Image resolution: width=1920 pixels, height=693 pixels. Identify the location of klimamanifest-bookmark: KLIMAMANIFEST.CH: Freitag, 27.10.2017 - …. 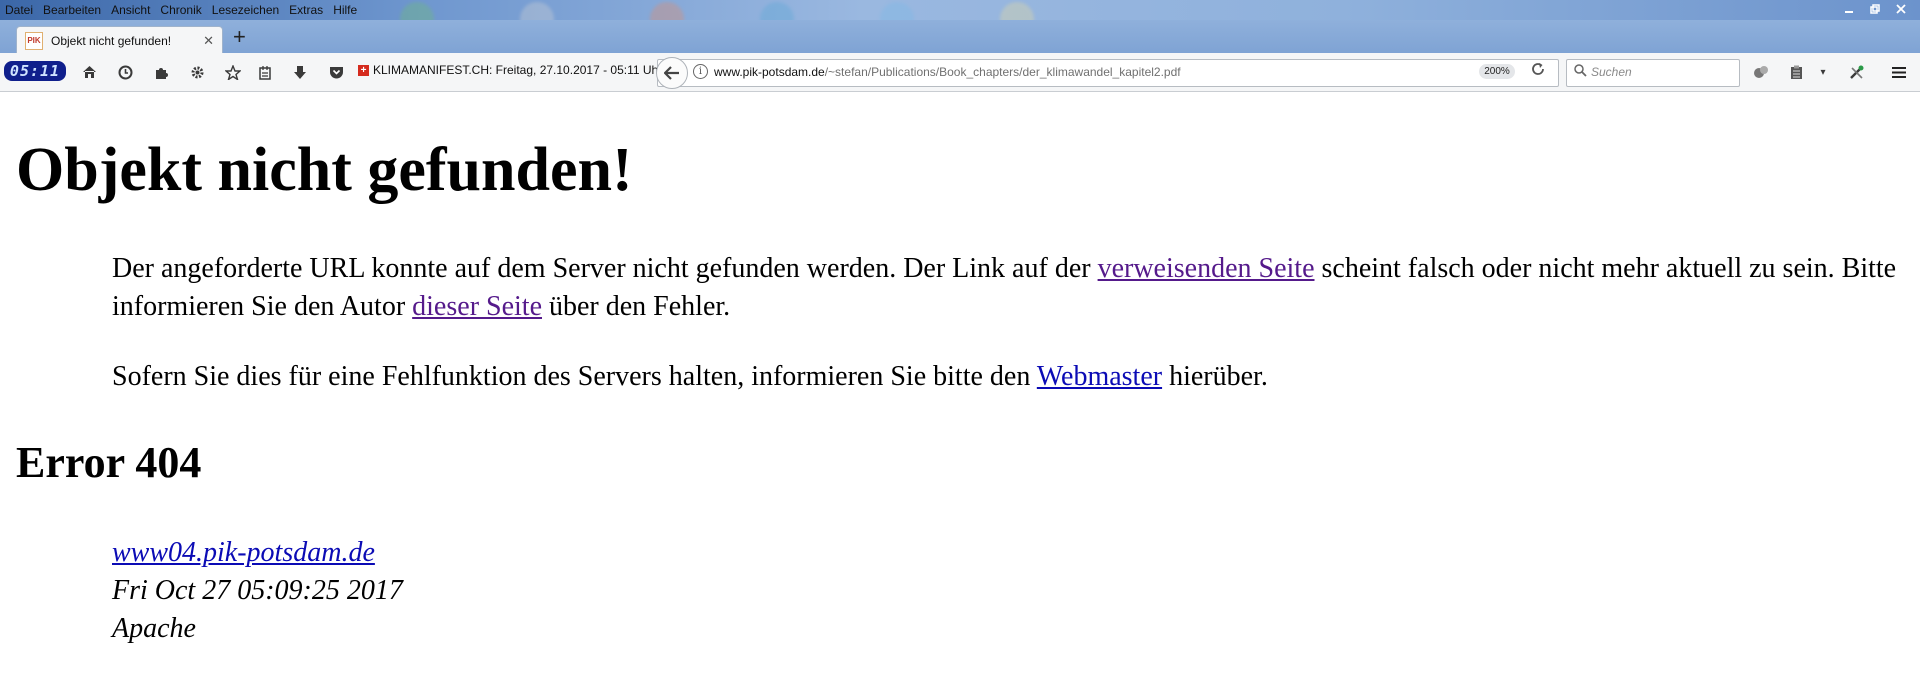
(517, 70).